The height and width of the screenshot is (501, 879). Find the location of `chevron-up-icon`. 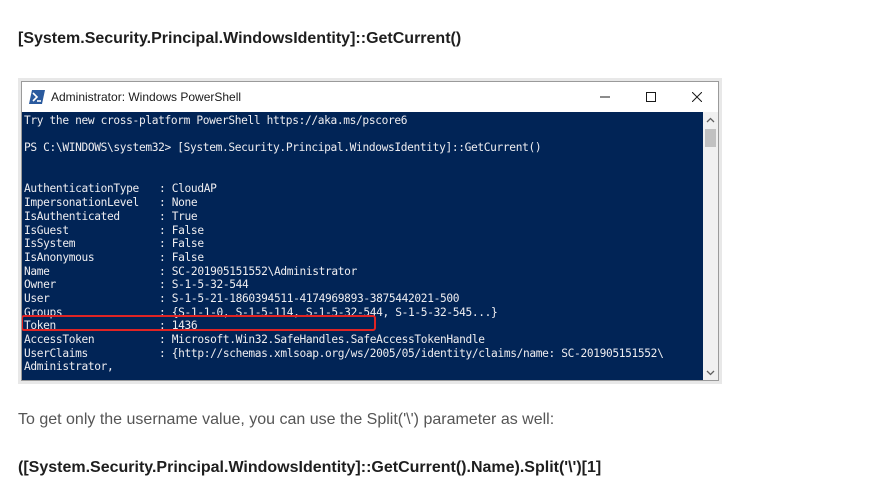

chevron-up-icon is located at coordinates (710, 119).